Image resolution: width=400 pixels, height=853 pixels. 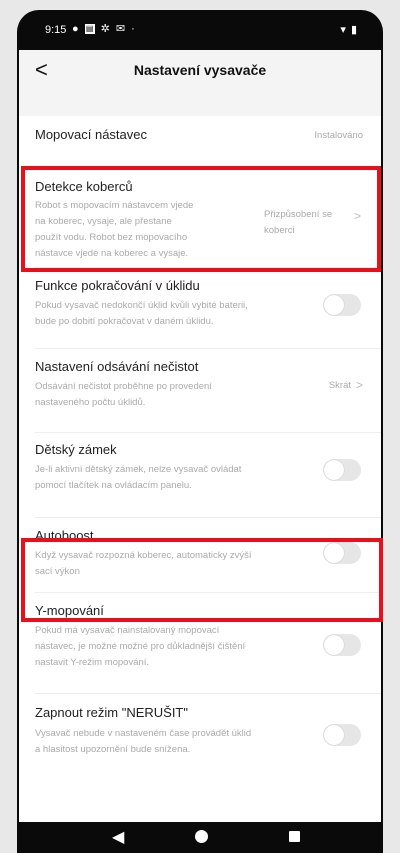 What do you see at coordinates (118, 837) in the screenshot?
I see `nav-back-icon: ◀` at bounding box center [118, 837].